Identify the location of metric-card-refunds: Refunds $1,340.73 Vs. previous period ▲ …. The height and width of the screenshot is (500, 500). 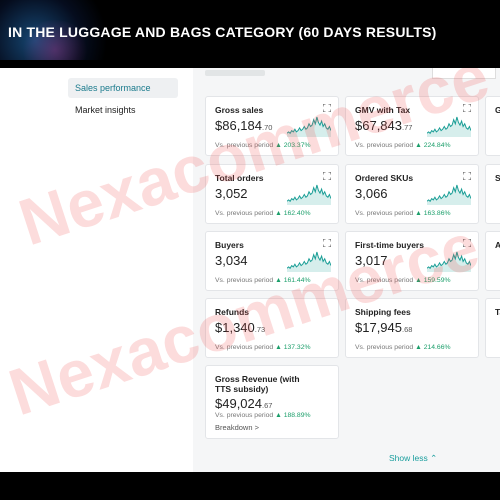
(272, 328).